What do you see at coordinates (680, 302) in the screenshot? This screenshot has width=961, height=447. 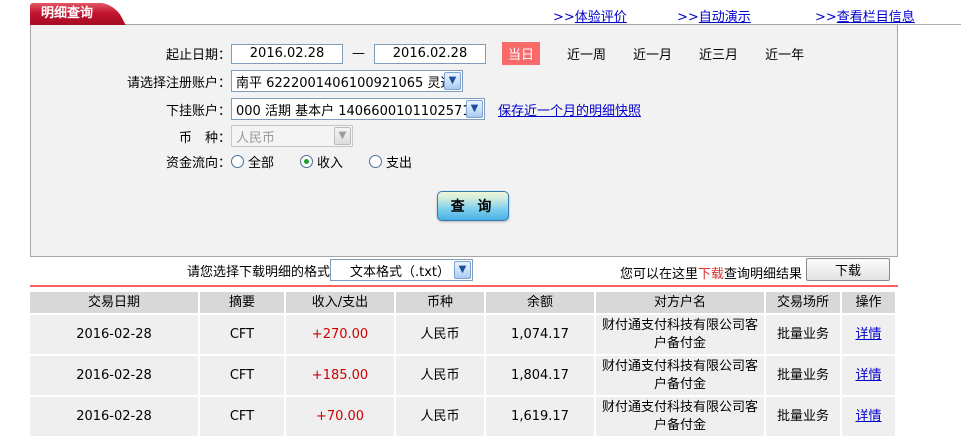 I see `header-counterparty: 对方户名` at bounding box center [680, 302].